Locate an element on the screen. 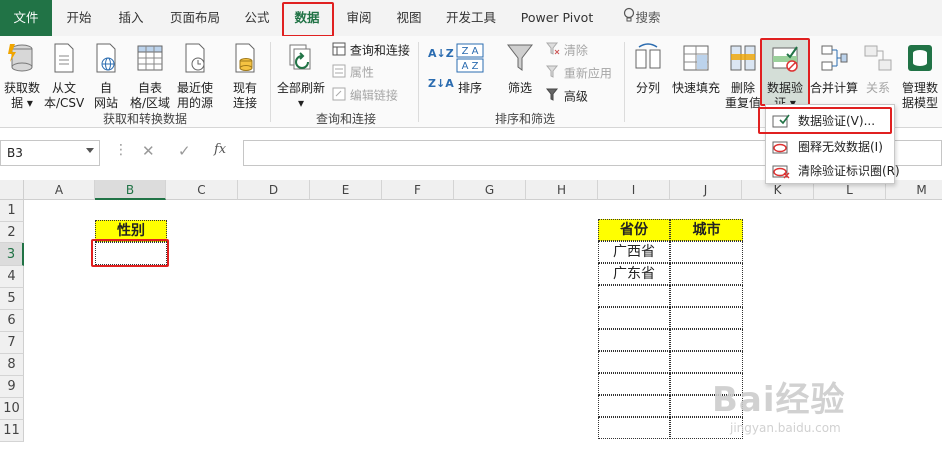 The image size is (942, 457). name-box: B3 is located at coordinates (50, 153).